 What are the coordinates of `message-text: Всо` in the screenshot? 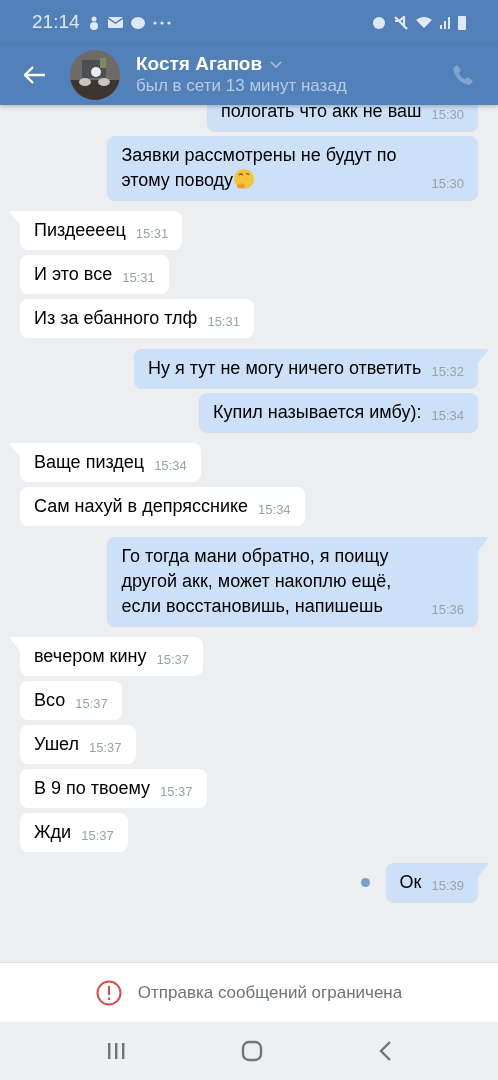 It's located at (50, 700).